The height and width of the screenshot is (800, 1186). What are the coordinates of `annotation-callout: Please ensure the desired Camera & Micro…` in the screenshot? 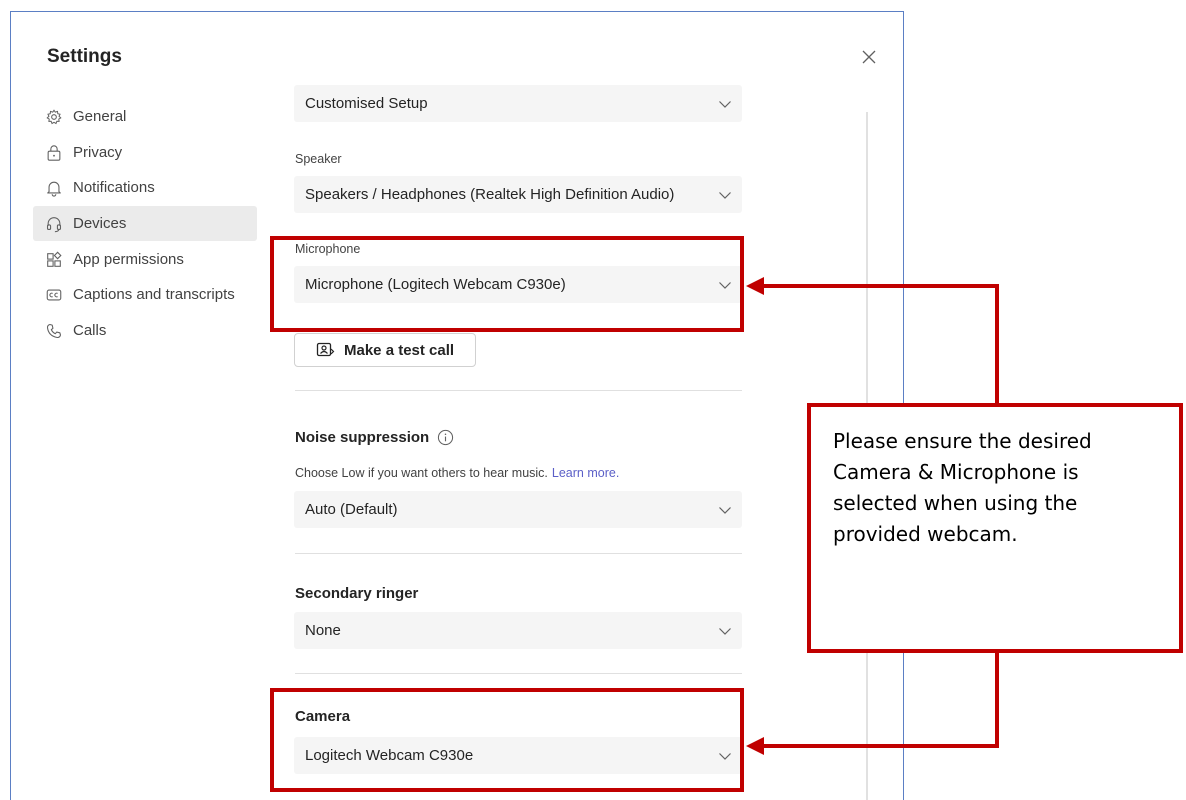 It's located at (995, 528).